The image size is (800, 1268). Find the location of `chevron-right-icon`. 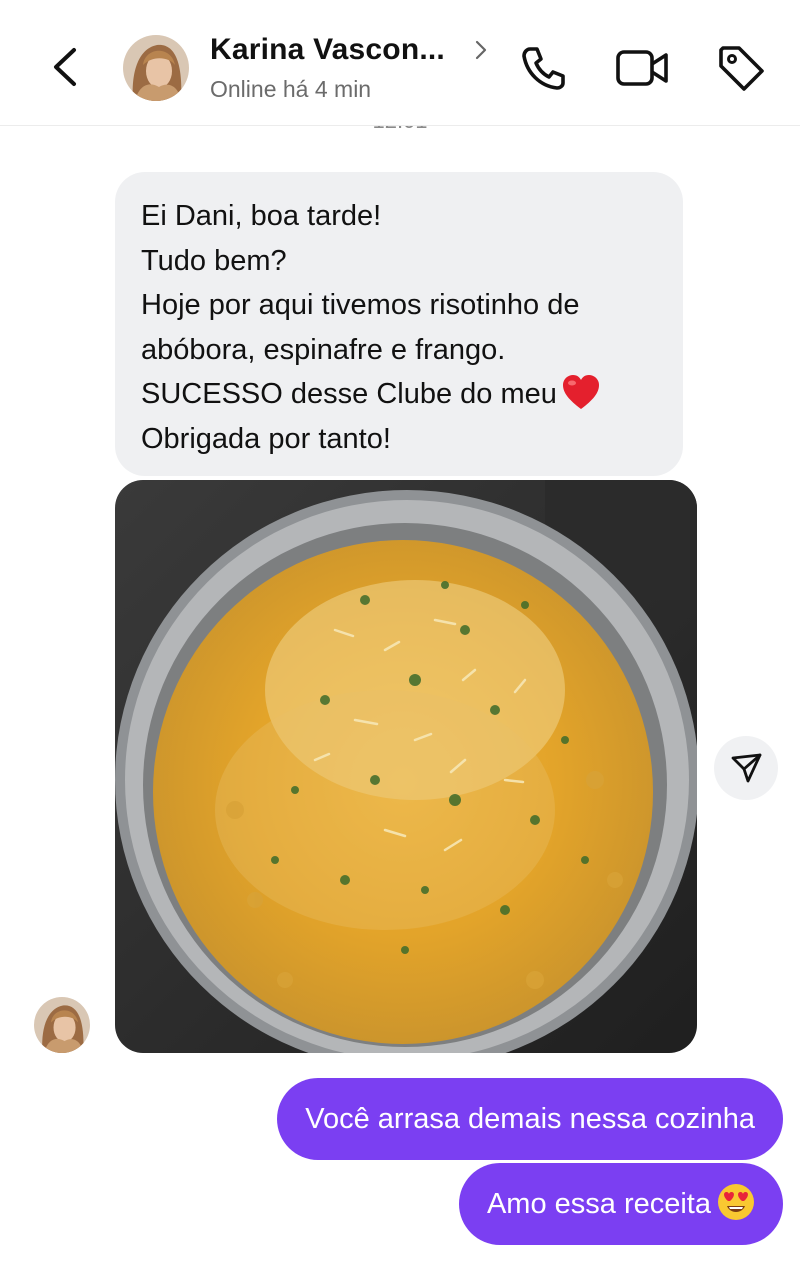

chevron-right-icon is located at coordinates (481, 53).